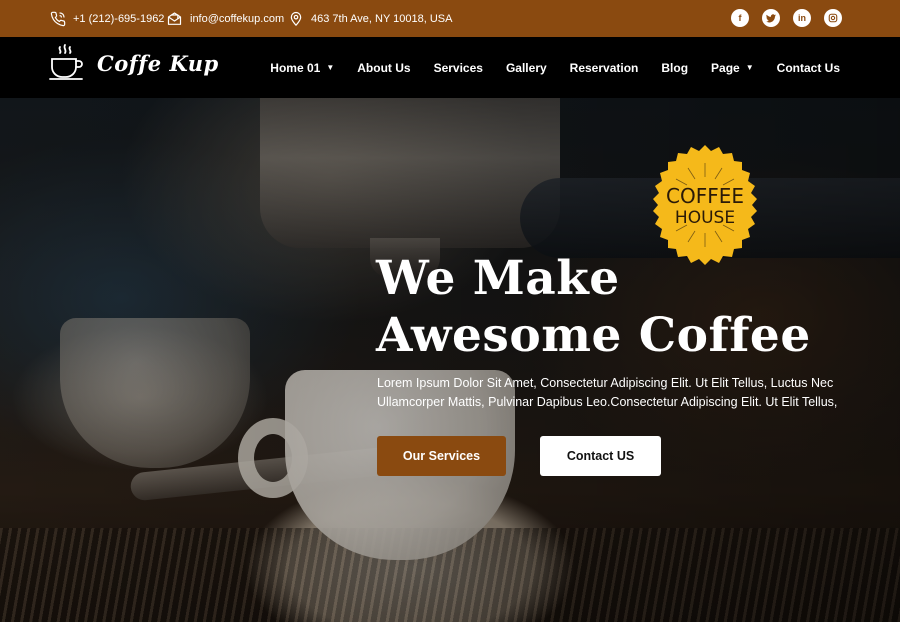 The width and height of the screenshot is (900, 622). I want to click on nav-item-label: Gallery, so click(526, 67).